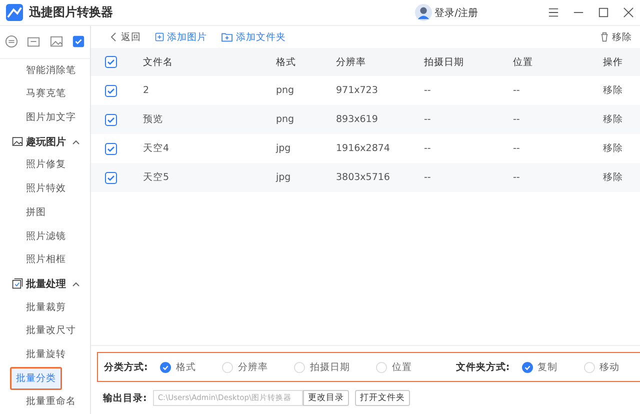 This screenshot has height=414, width=640. Describe the element at coordinates (45, 165) in the screenshot. I see `sidebar-item: 照片修复` at that location.